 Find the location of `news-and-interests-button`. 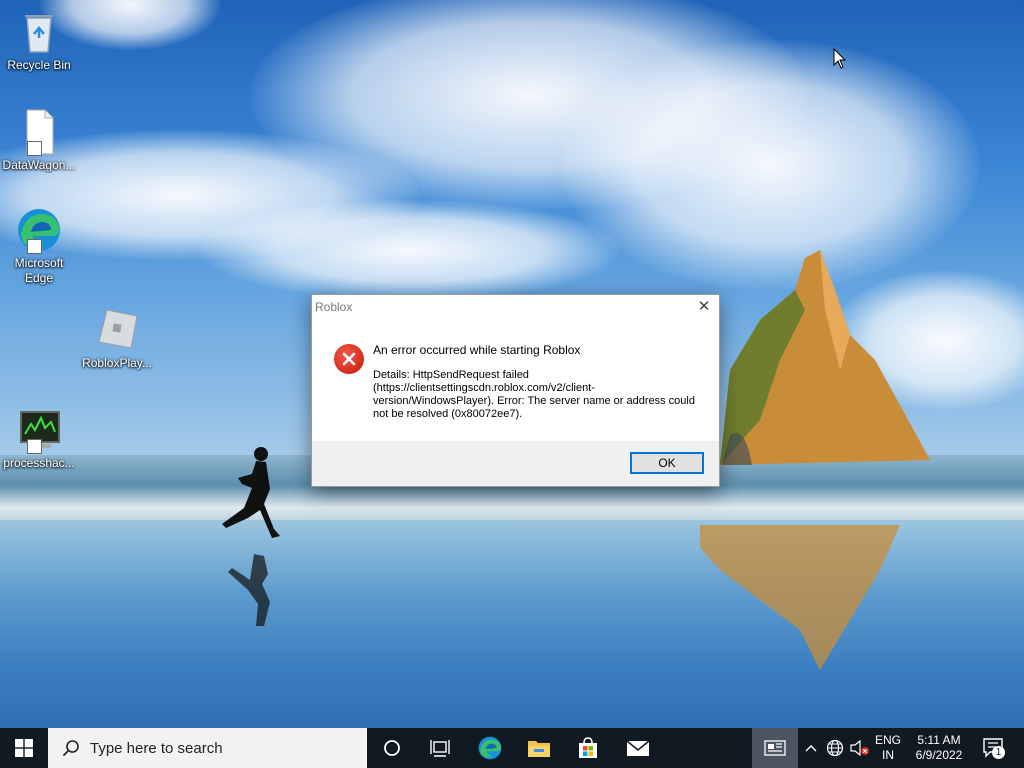

news-and-interests-button is located at coordinates (775, 748).